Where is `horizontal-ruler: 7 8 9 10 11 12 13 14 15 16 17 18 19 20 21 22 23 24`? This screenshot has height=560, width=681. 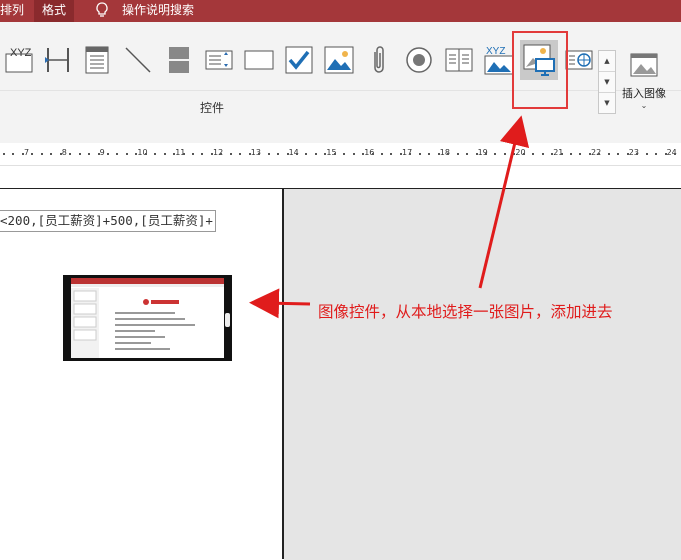
horizontal-ruler: 7 8 9 10 11 12 13 14 15 16 17 18 19 20 21 22 23 24 is located at coordinates (340, 154).